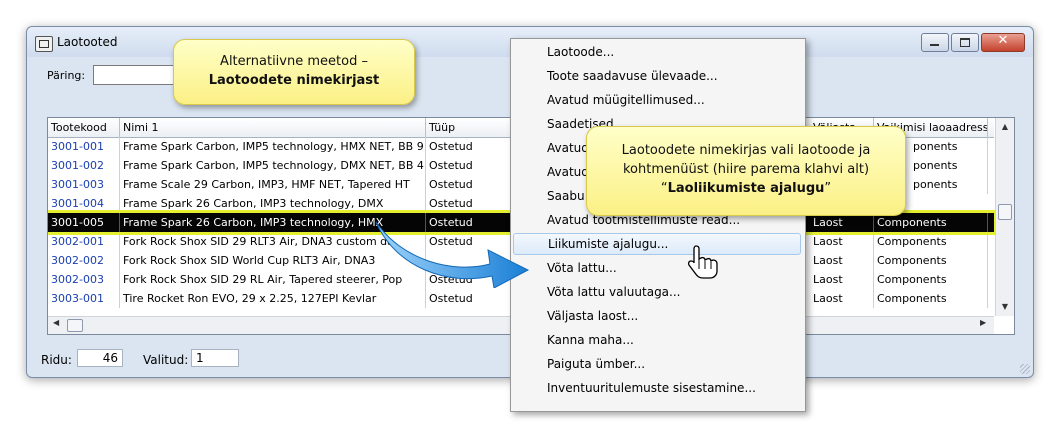 This screenshot has width=1060, height=426. Describe the element at coordinates (66, 75) in the screenshot. I see `query-label: Päring:` at that location.